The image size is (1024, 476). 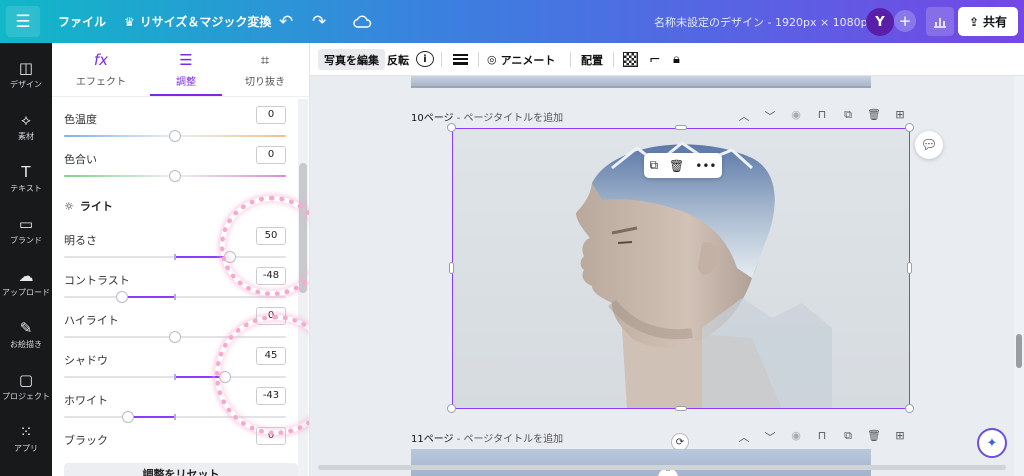 What do you see at coordinates (641, 82) in the screenshot?
I see `previous-page-thumbnail` at bounding box center [641, 82].